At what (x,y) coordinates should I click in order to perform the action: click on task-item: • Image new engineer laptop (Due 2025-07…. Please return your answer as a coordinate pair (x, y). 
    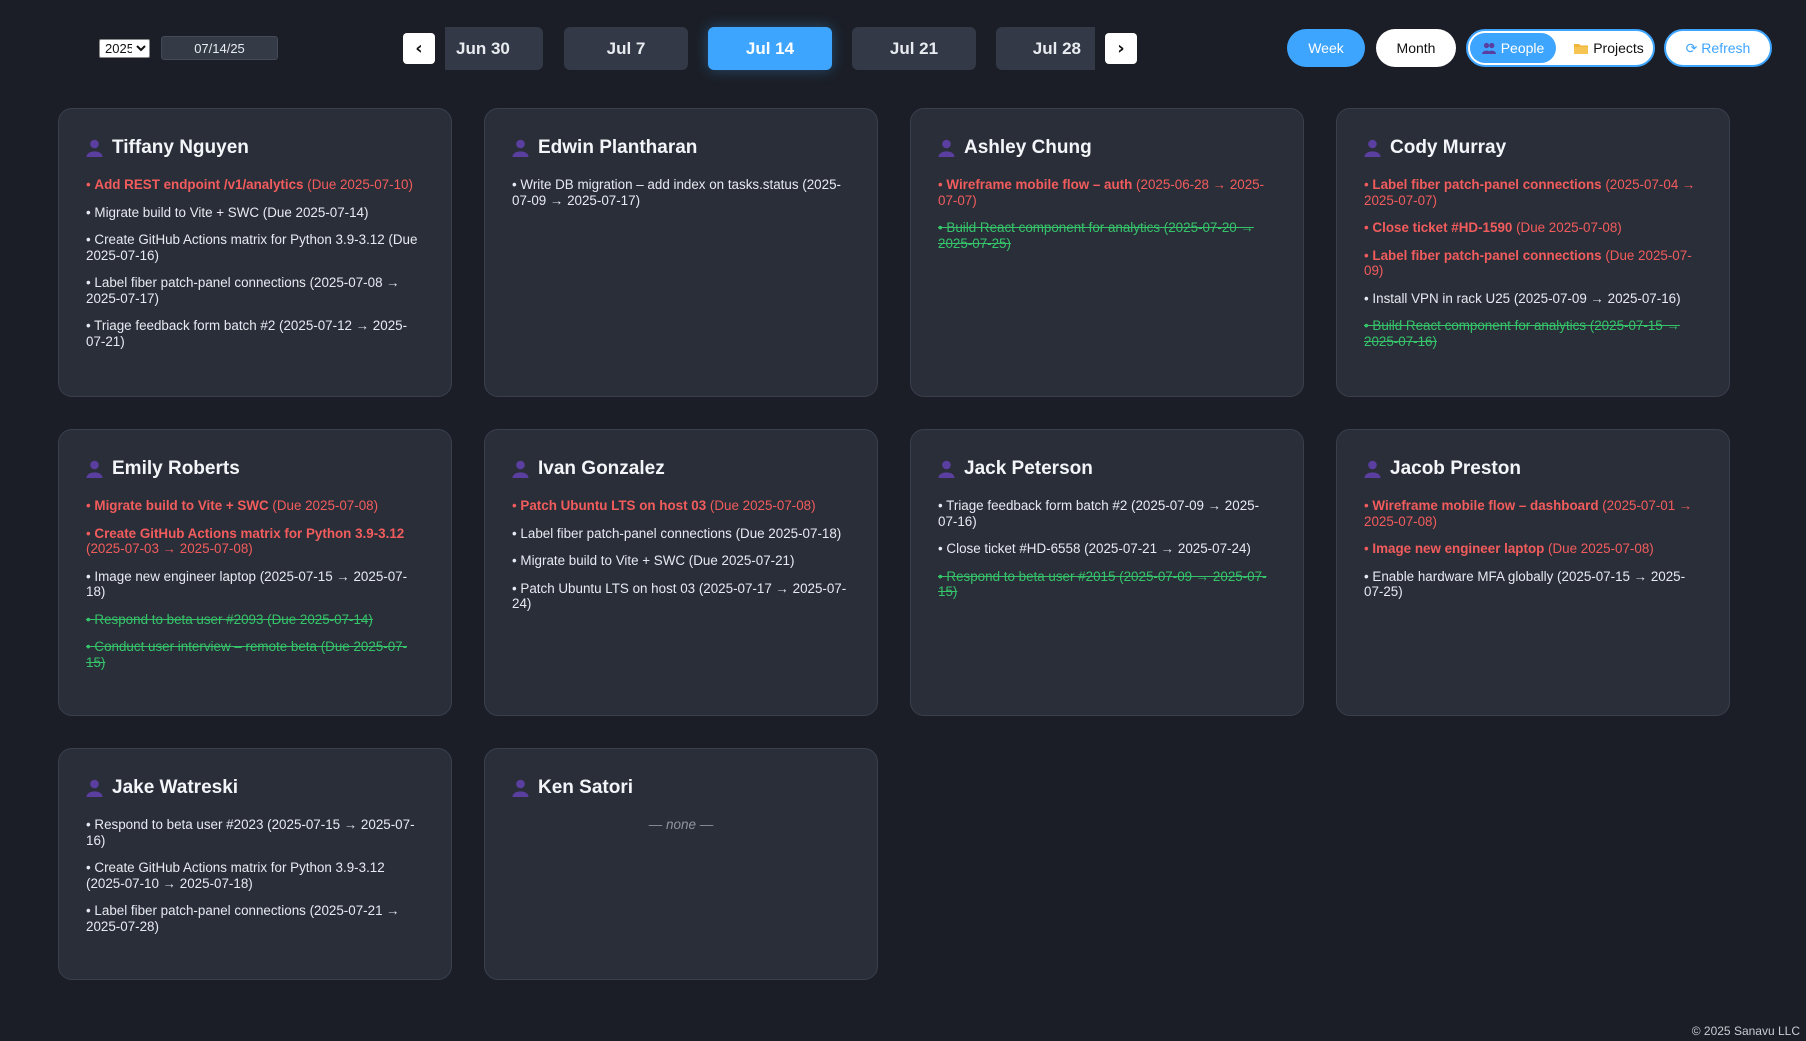
    Looking at the image, I should click on (1533, 549).